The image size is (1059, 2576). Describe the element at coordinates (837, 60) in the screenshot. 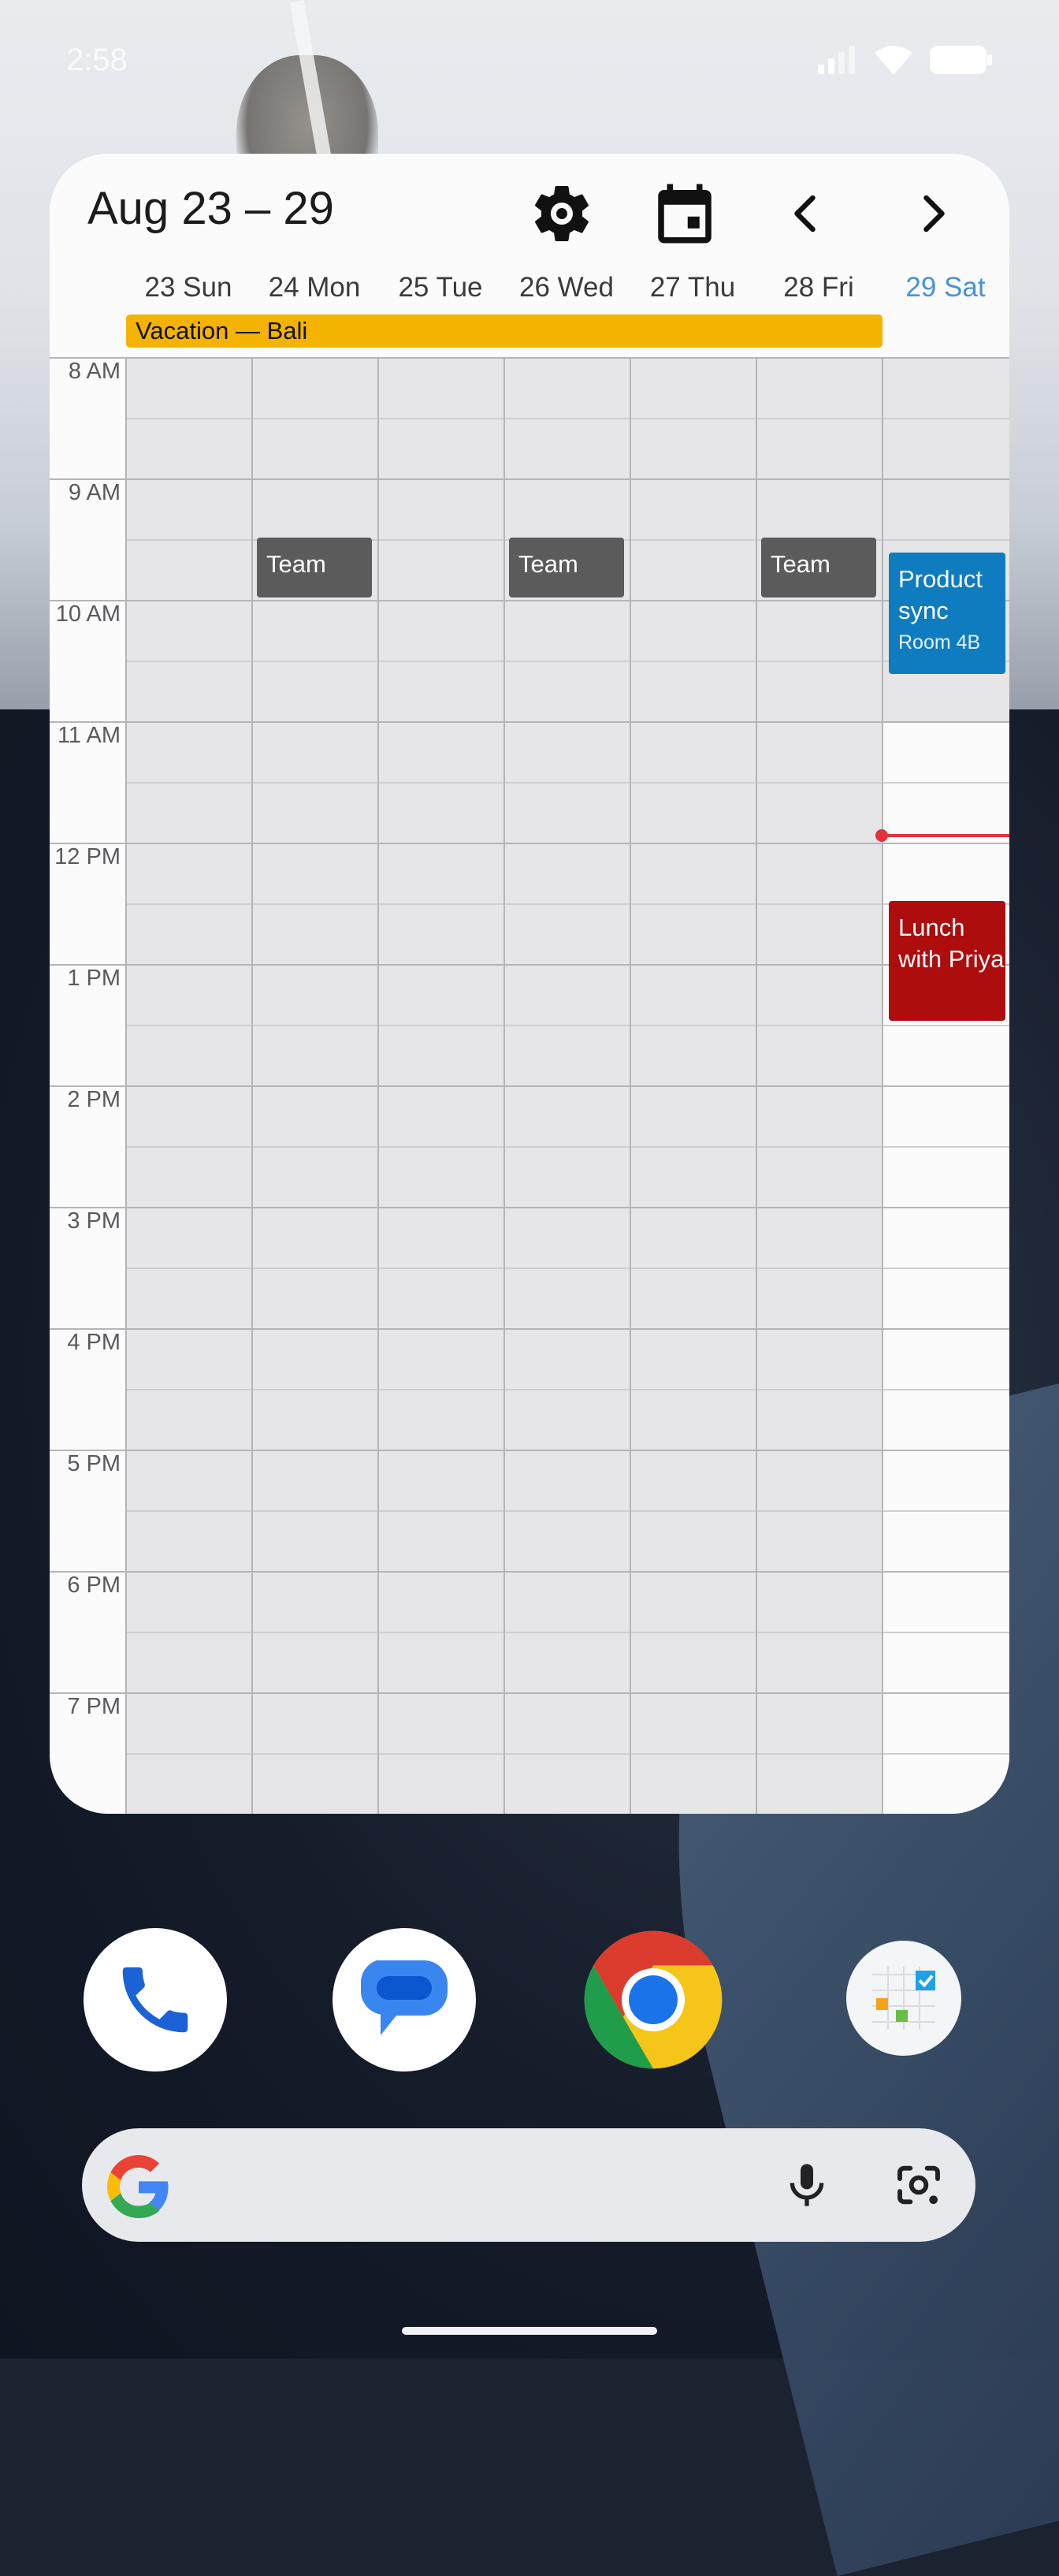

I see `signal-icon` at that location.